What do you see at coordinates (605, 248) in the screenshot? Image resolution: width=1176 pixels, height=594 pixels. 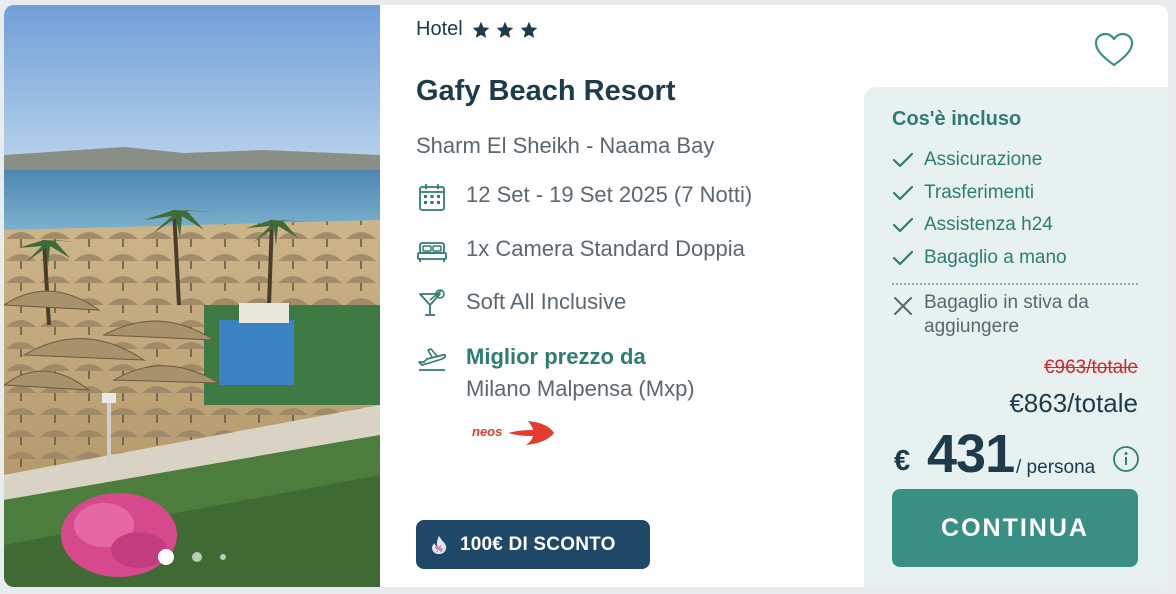 I see `room-type: 1x Camera Standard Doppia` at bounding box center [605, 248].